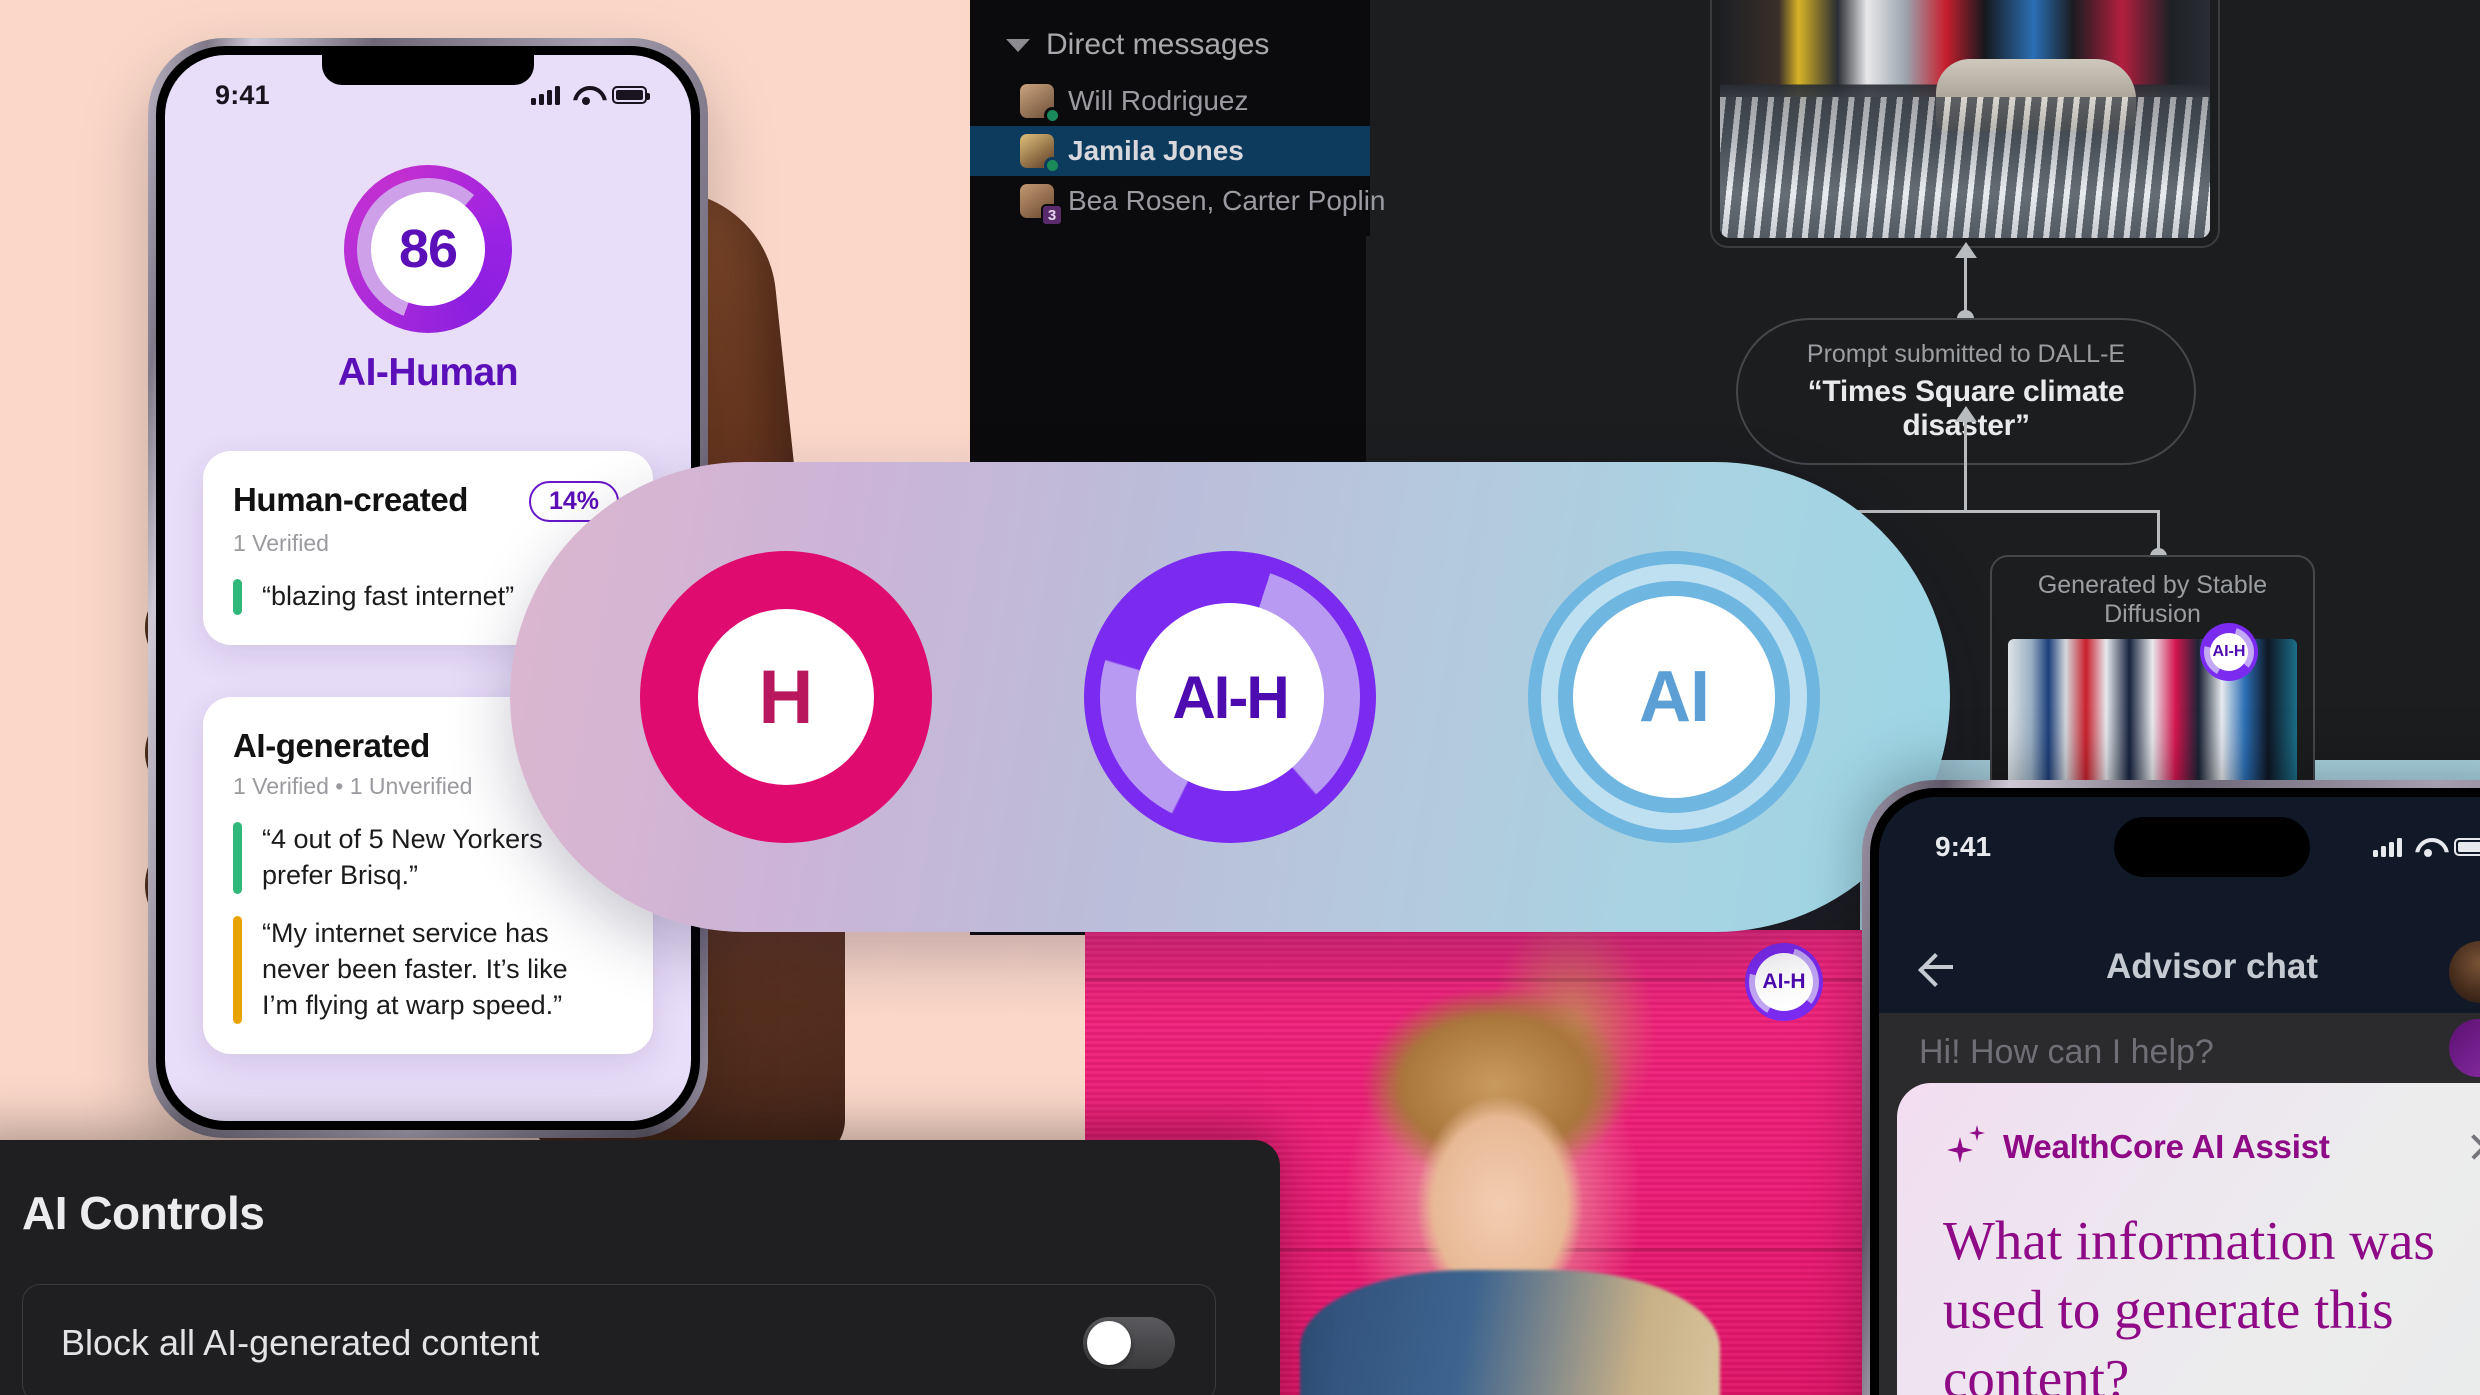 The width and height of the screenshot is (2480, 1395). Describe the element at coordinates (1158, 100) in the screenshot. I see `dm-name: Will Rodriguez` at that location.